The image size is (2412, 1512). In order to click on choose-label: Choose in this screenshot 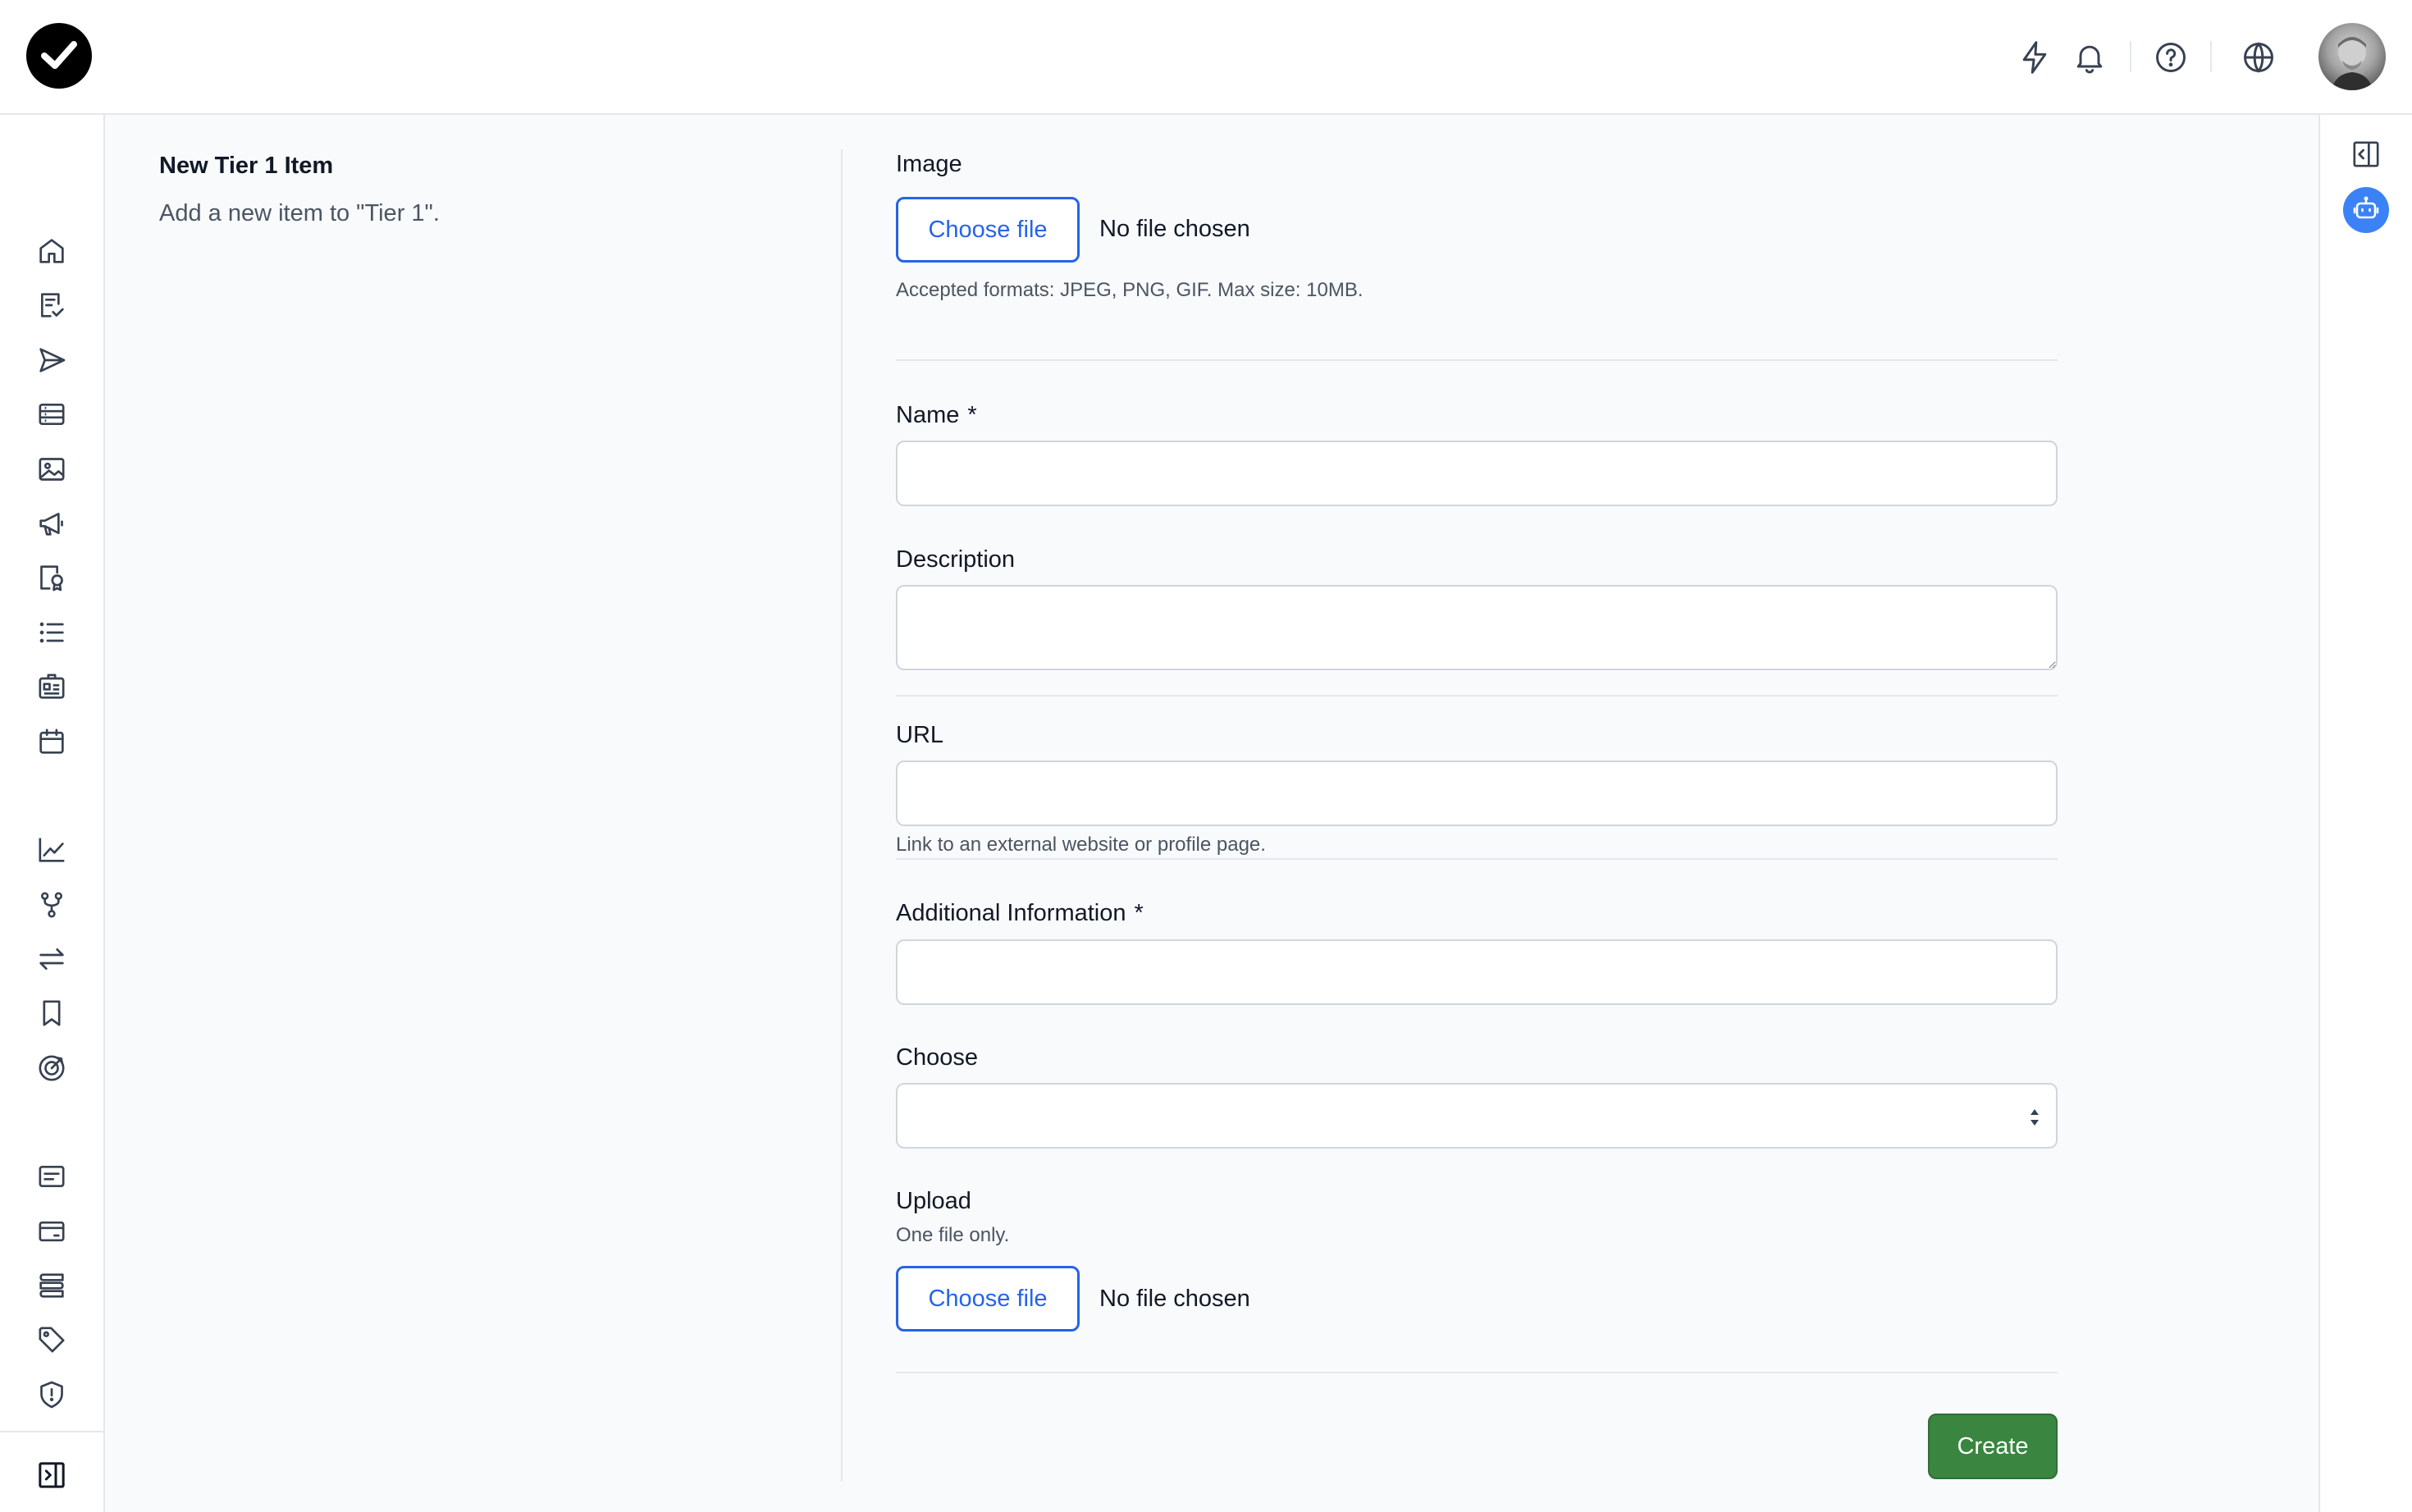, I will do `click(937, 1057)`.